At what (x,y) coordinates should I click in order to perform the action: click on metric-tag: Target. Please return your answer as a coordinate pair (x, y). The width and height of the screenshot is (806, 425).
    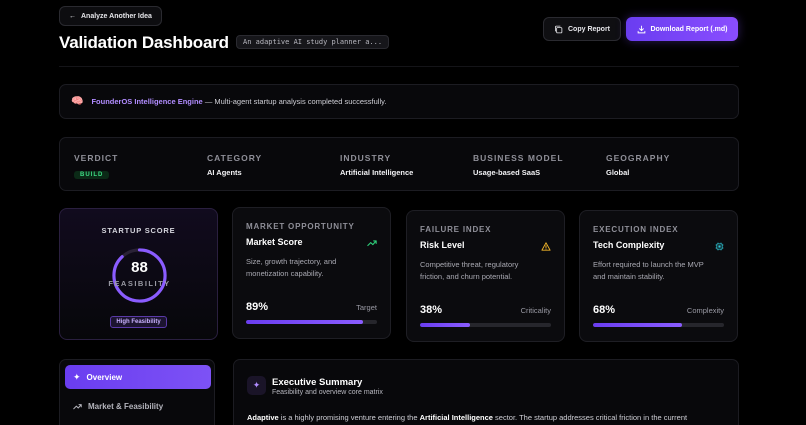
    Looking at the image, I should click on (366, 307).